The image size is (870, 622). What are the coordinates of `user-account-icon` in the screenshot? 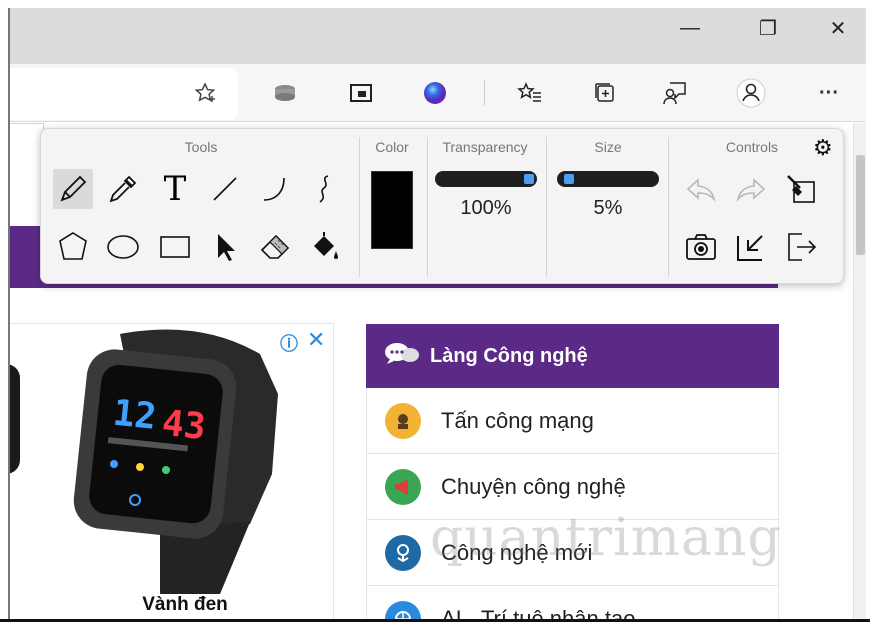 It's located at (751, 93).